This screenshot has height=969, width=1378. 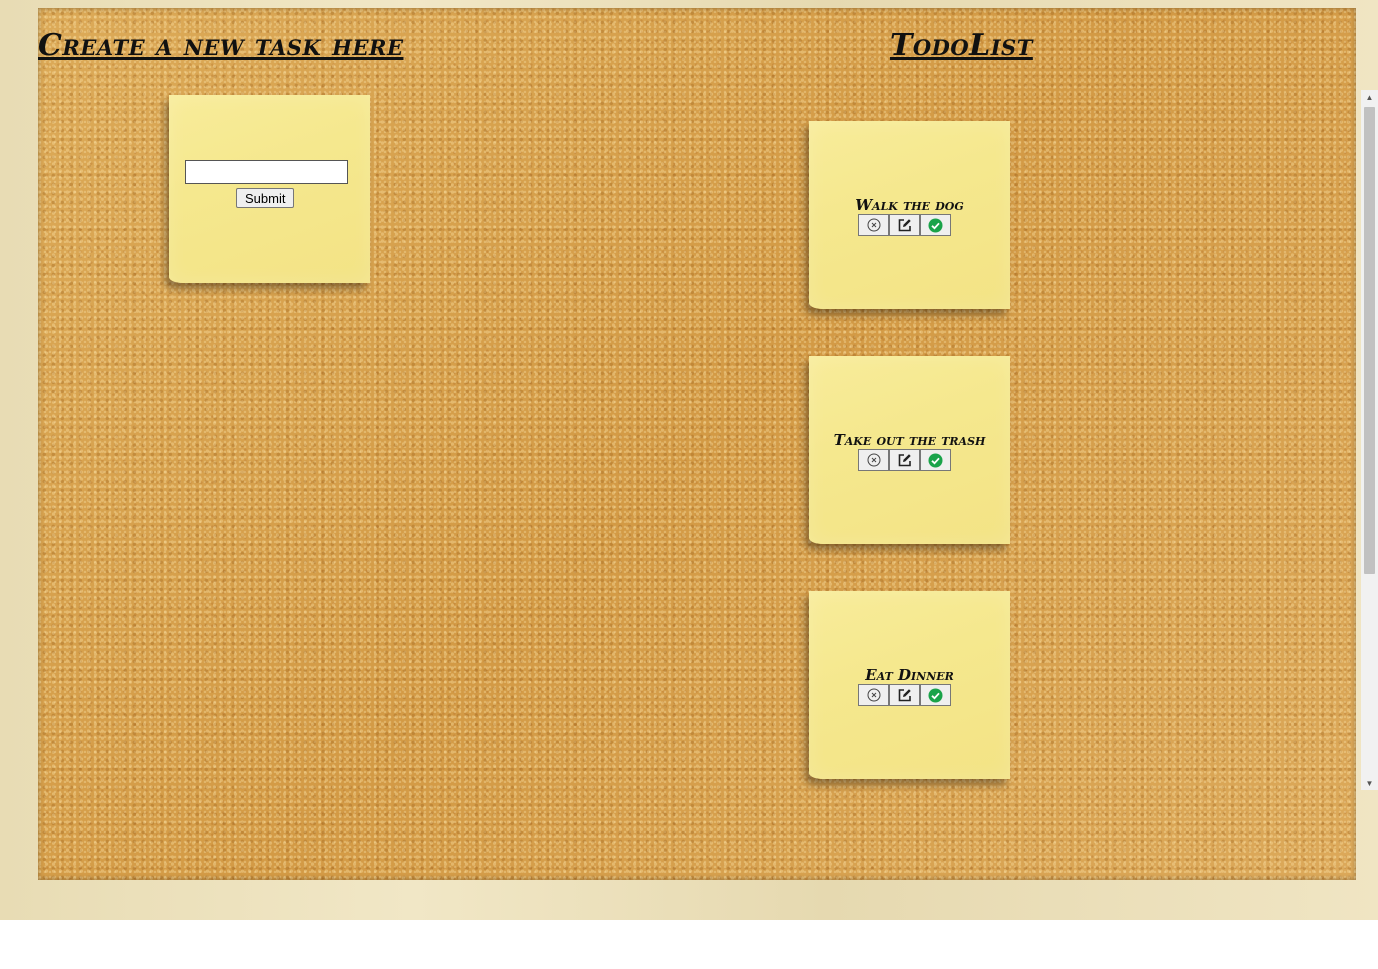 I want to click on new-task-input, so click(x=266, y=172).